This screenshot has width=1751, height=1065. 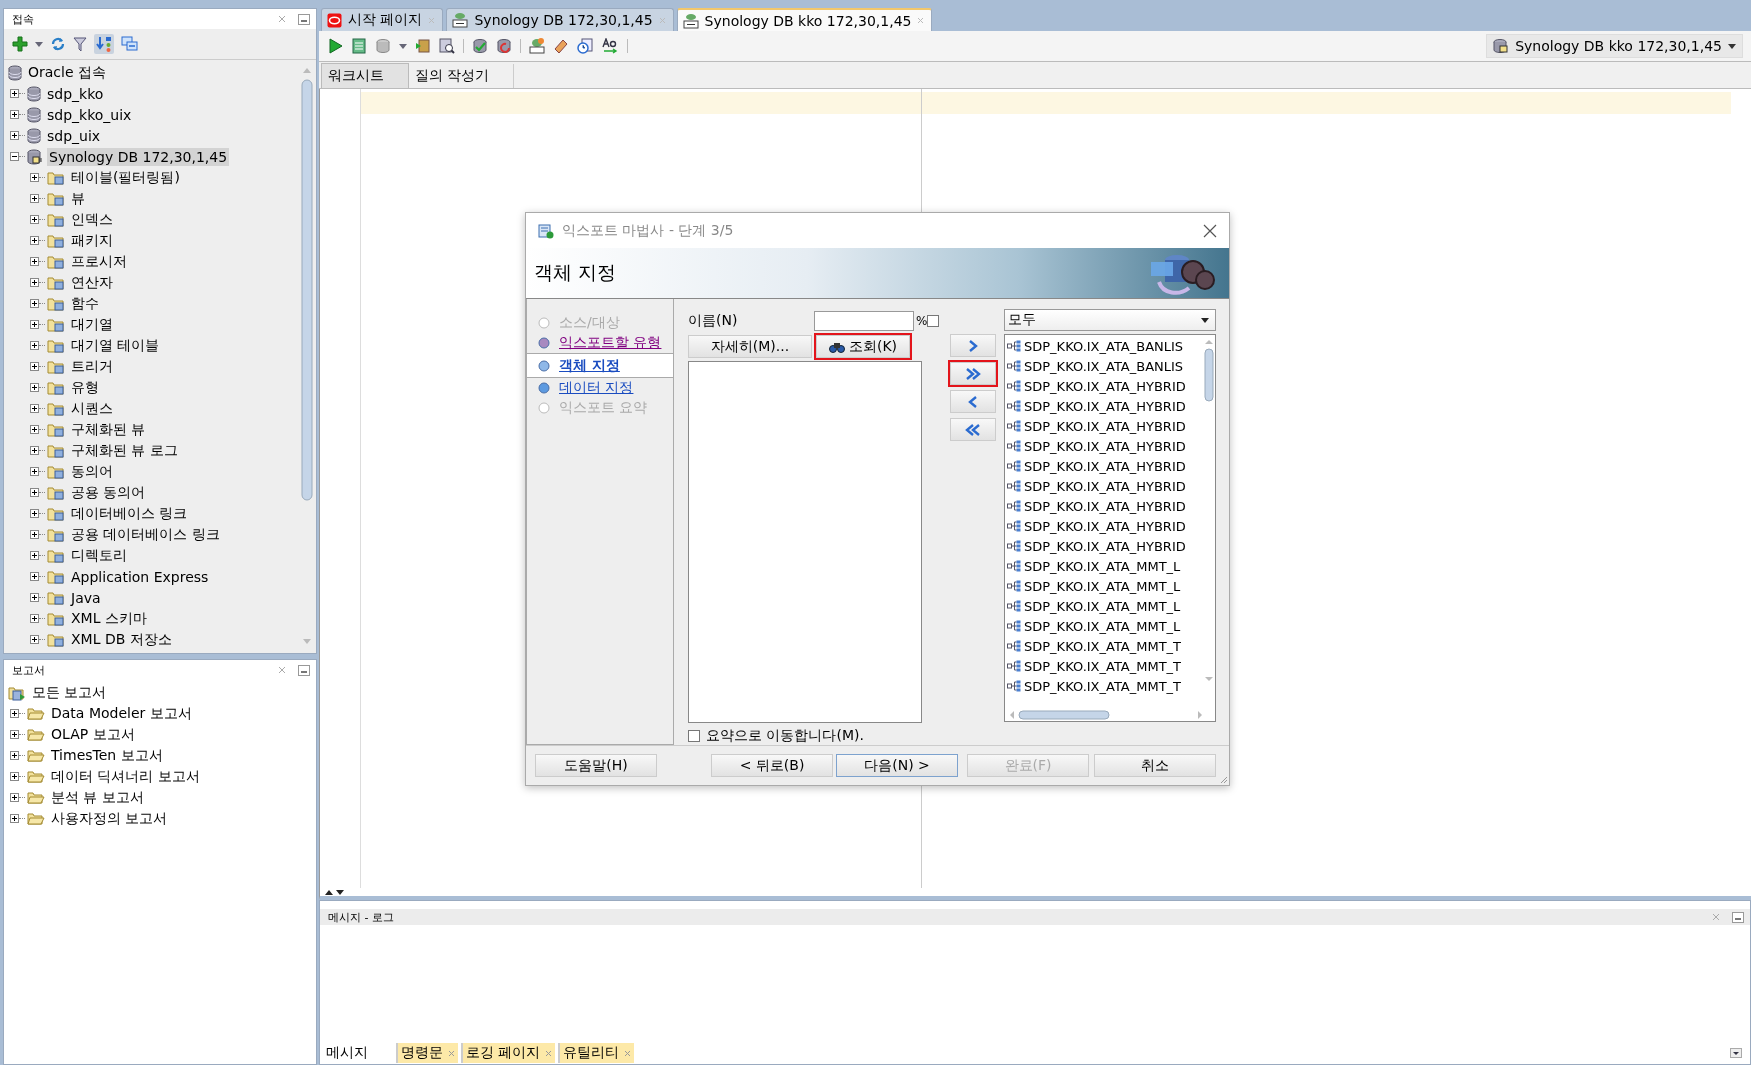 I want to click on dialog-button: 다음(N) >, so click(x=897, y=766).